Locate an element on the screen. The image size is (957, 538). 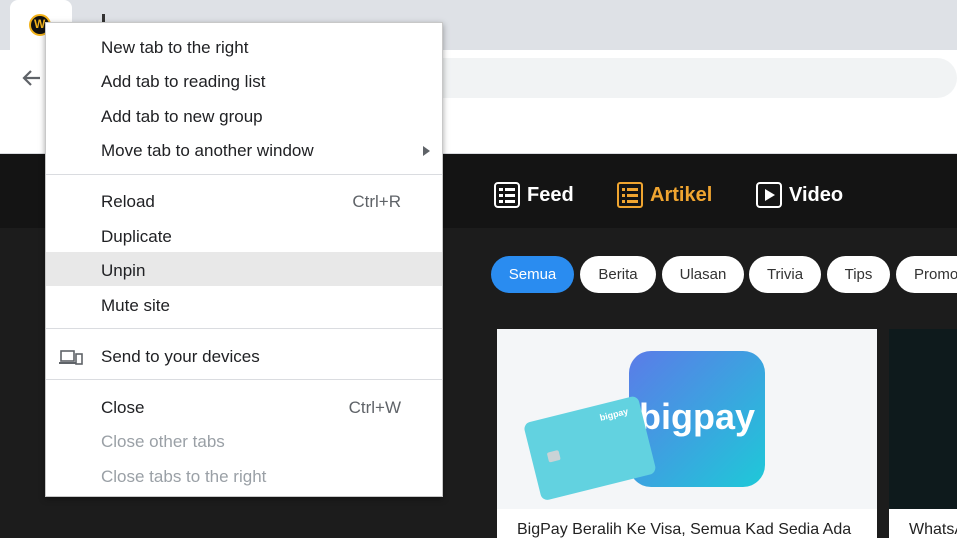
close-shortcut: Ctrl+W is located at coordinates (374, 407).